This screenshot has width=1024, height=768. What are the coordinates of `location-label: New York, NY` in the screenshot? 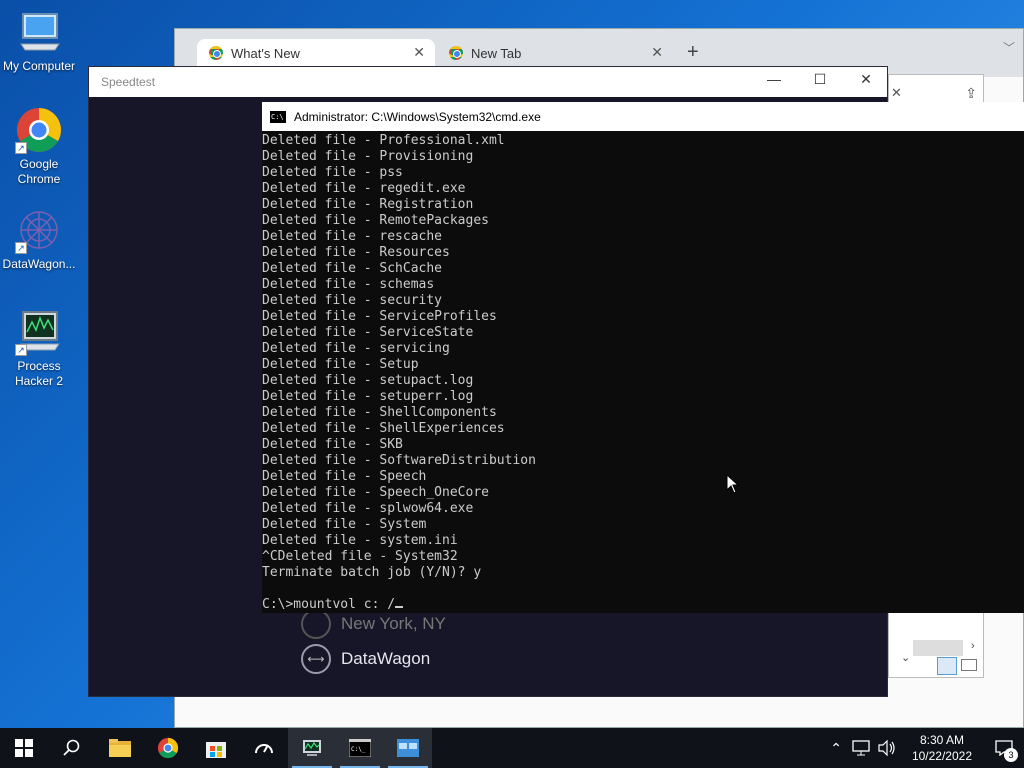 It's located at (393, 623).